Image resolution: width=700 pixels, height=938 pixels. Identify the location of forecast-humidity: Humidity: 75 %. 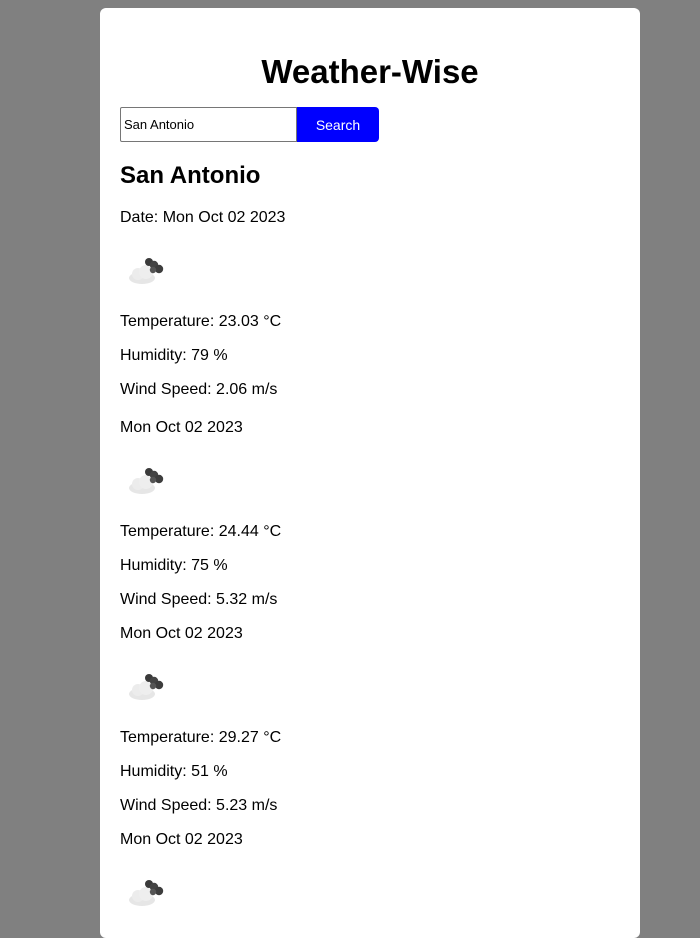
(174, 565).